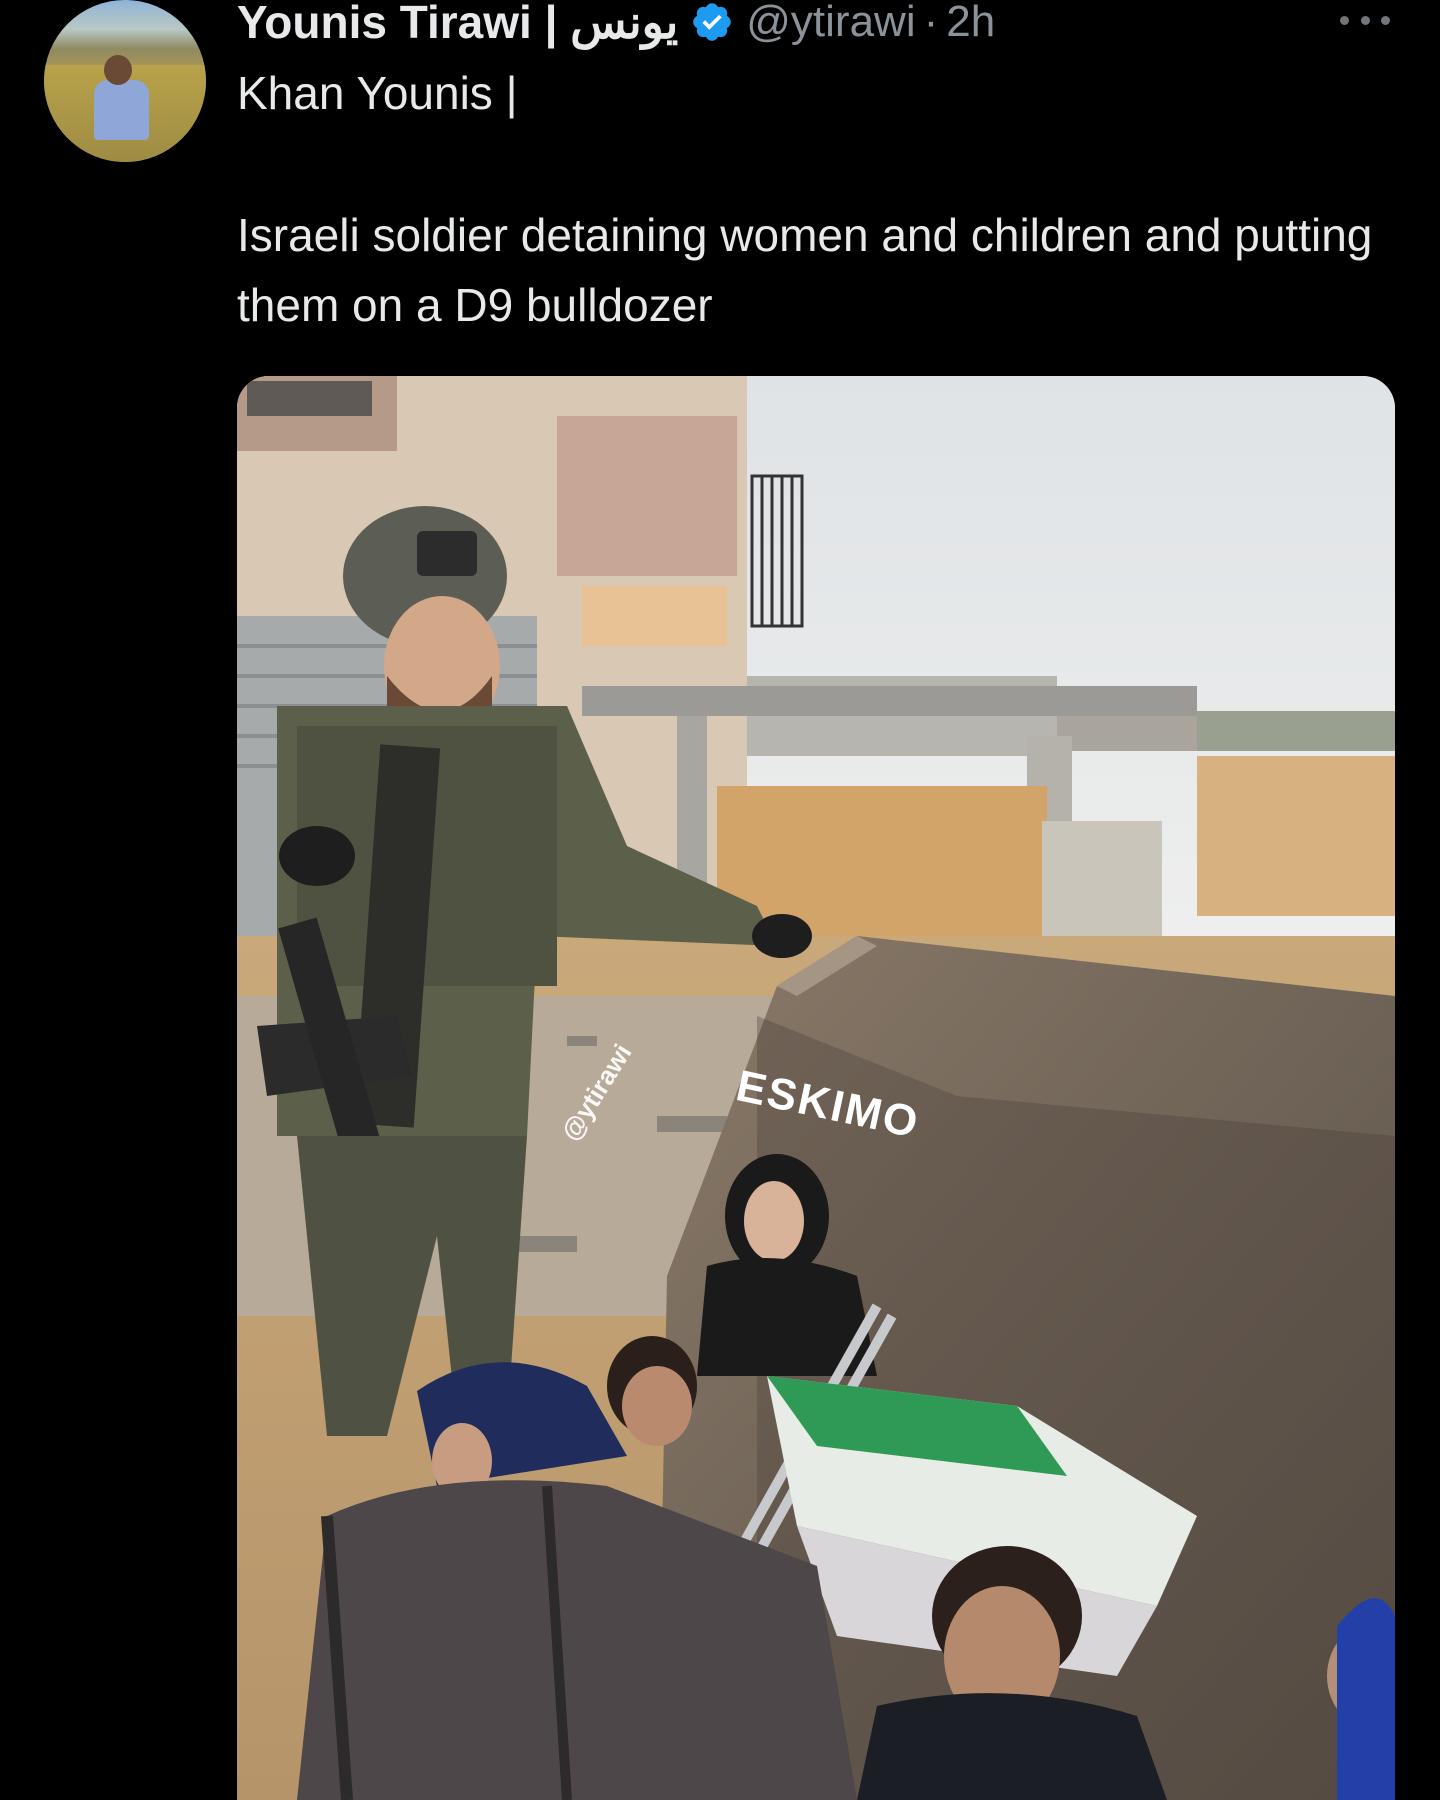 This screenshot has width=1440, height=1800. Describe the element at coordinates (830, 23) in the screenshot. I see `user-handle: @ytirawi` at that location.